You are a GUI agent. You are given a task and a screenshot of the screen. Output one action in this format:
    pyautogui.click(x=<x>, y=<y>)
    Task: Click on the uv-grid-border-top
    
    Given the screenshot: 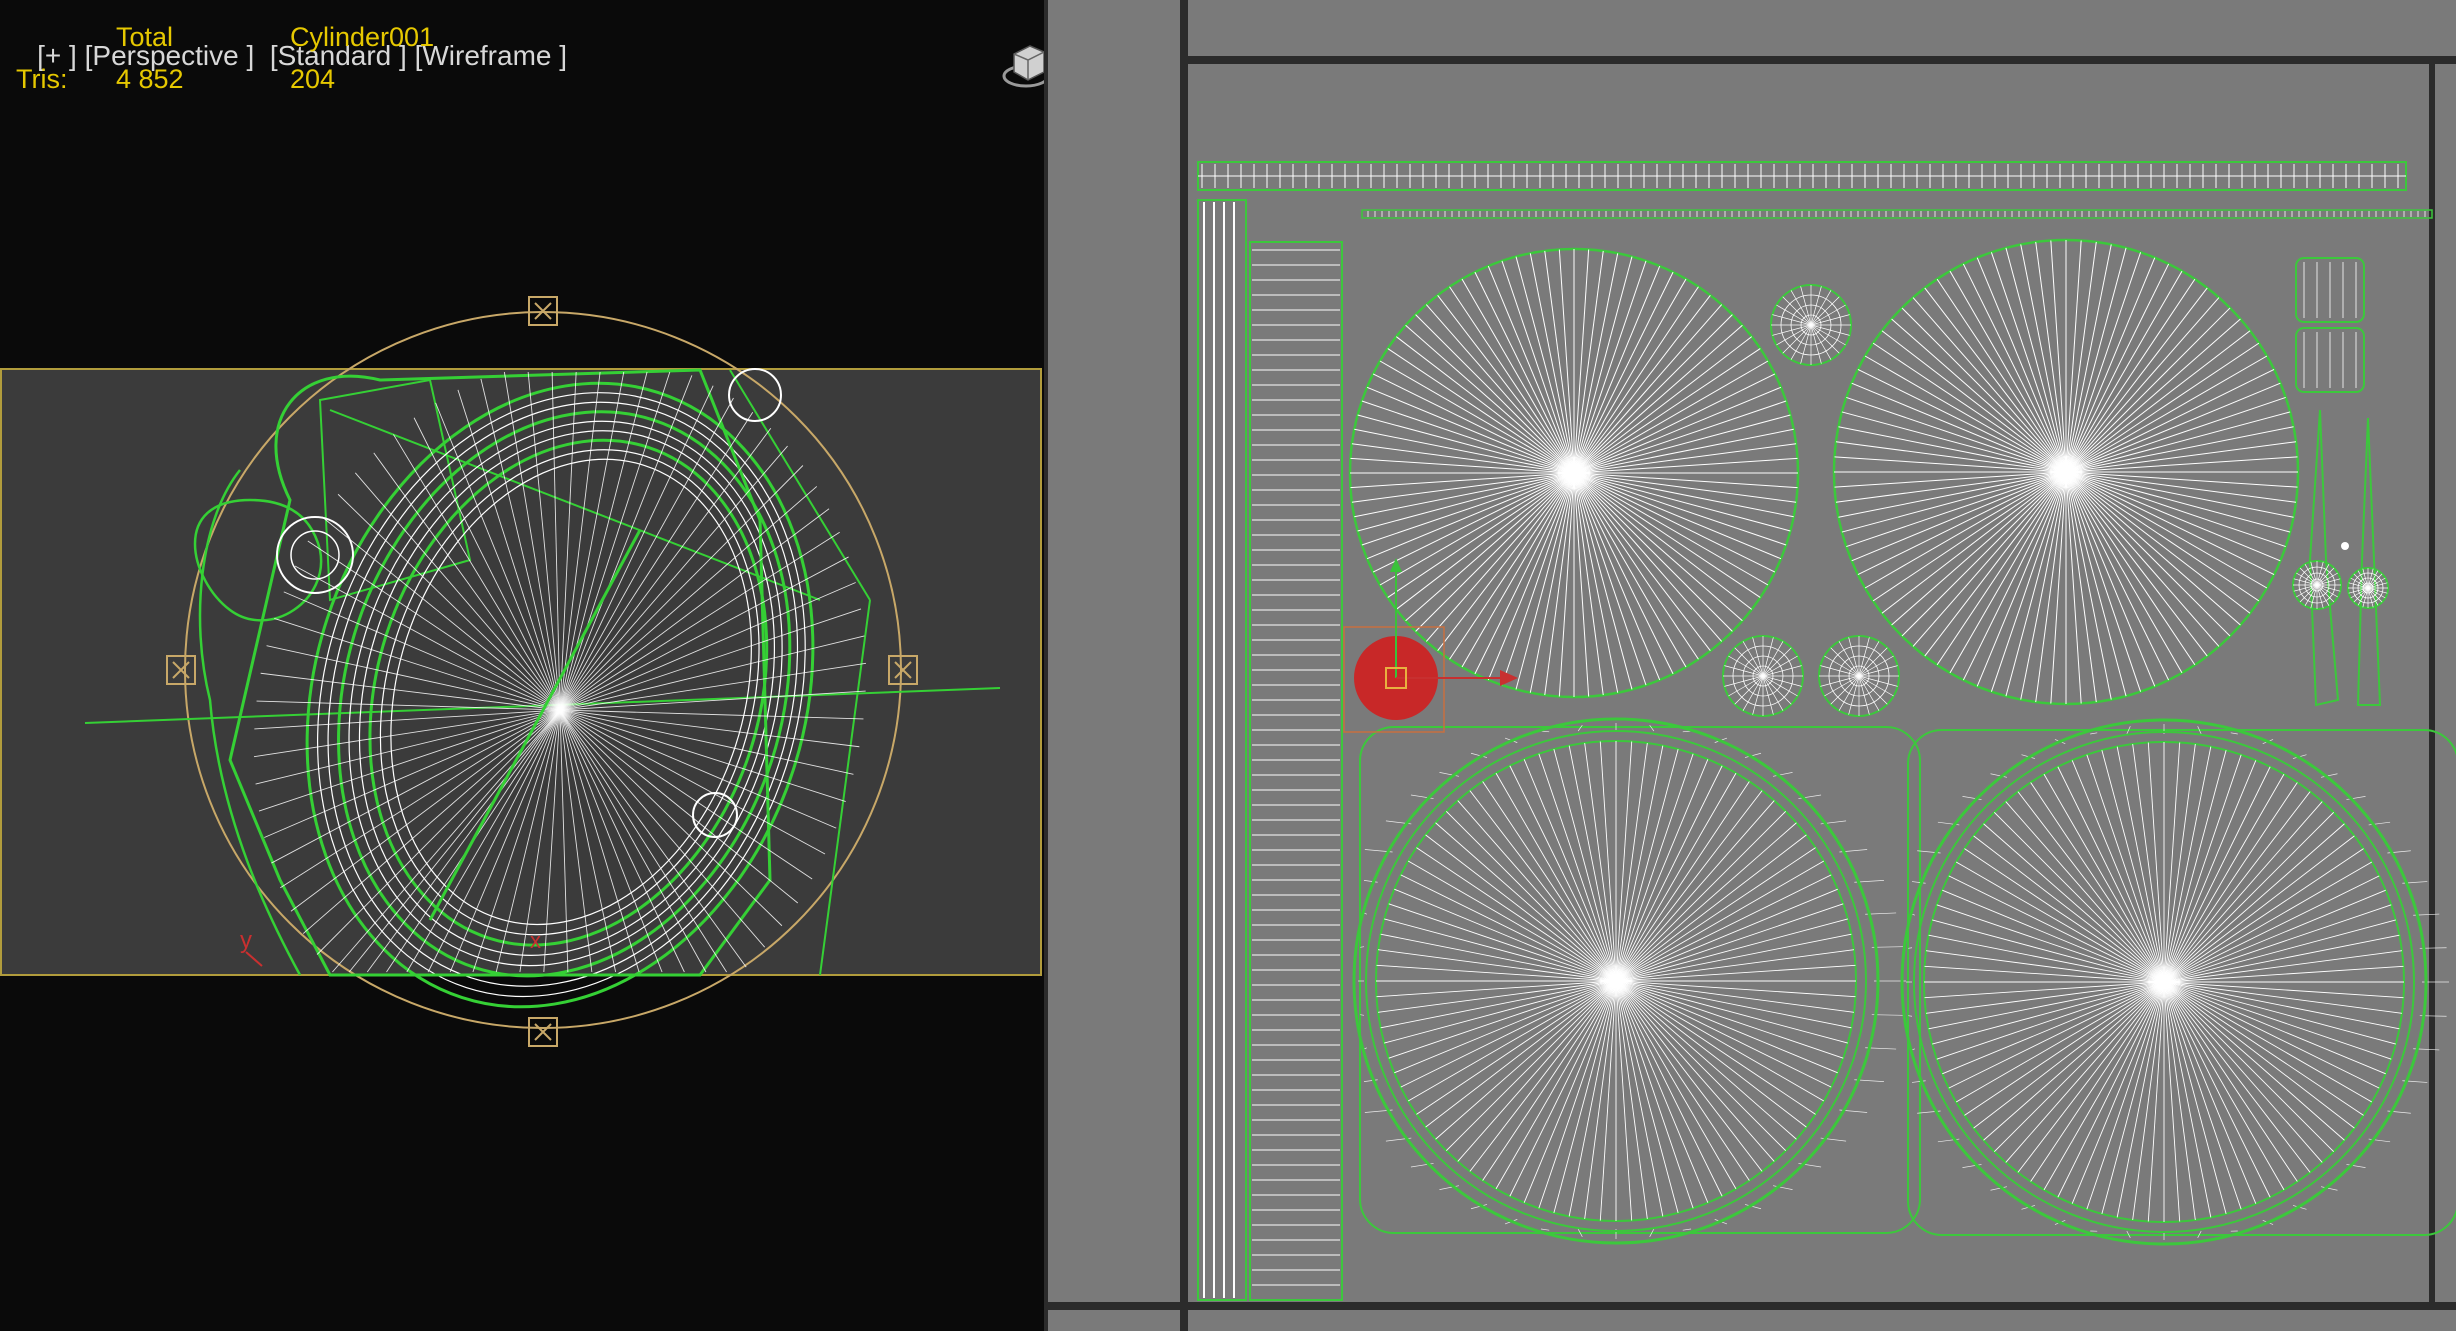 What is the action you would take?
    pyautogui.click(x=1822, y=60)
    